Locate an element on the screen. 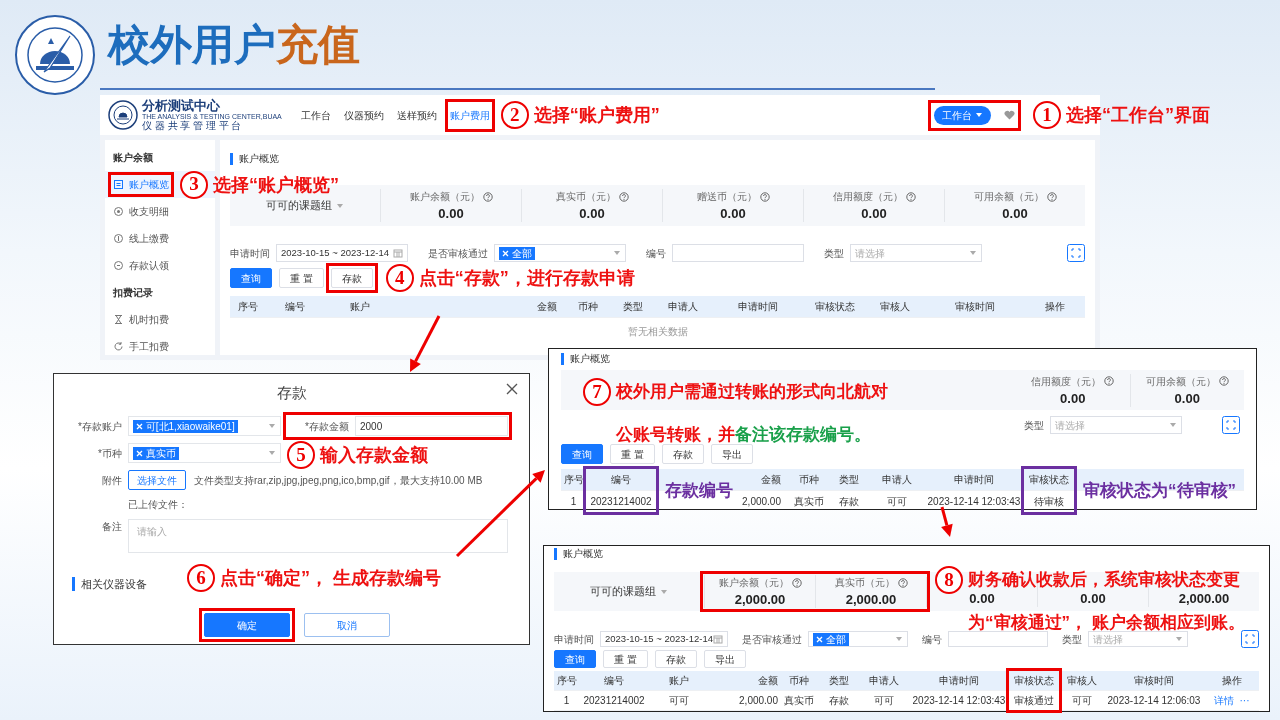 The width and height of the screenshot is (1280, 720). dialog-title: 存款 is located at coordinates (291, 393).